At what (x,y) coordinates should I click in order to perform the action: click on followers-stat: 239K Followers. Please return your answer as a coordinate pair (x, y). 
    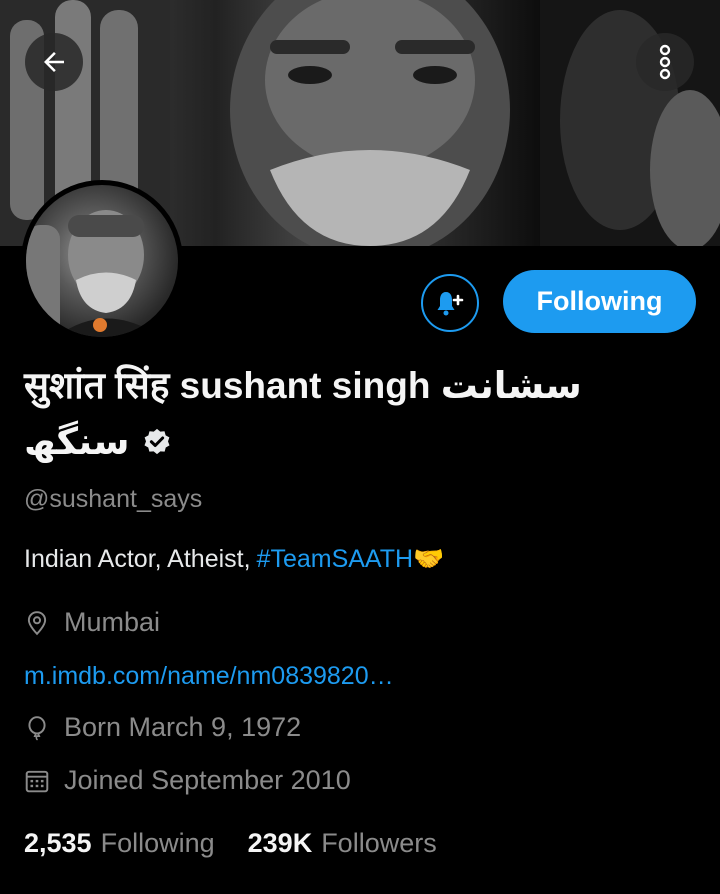
    Looking at the image, I should click on (342, 843).